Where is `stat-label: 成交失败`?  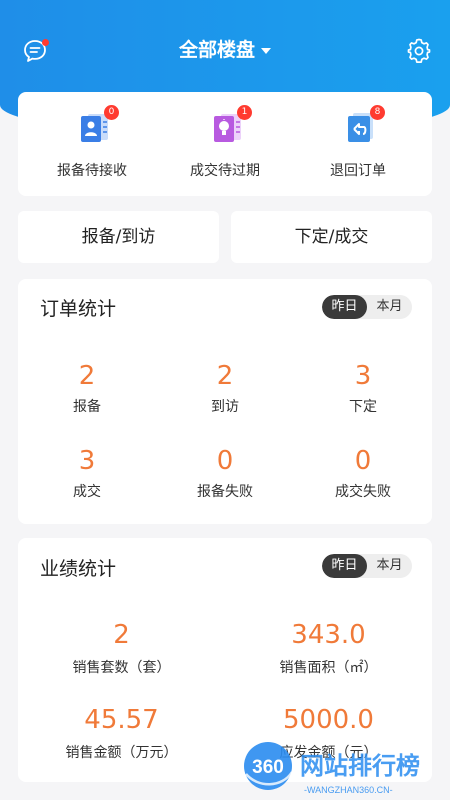
stat-label: 成交失败 is located at coordinates (363, 492).